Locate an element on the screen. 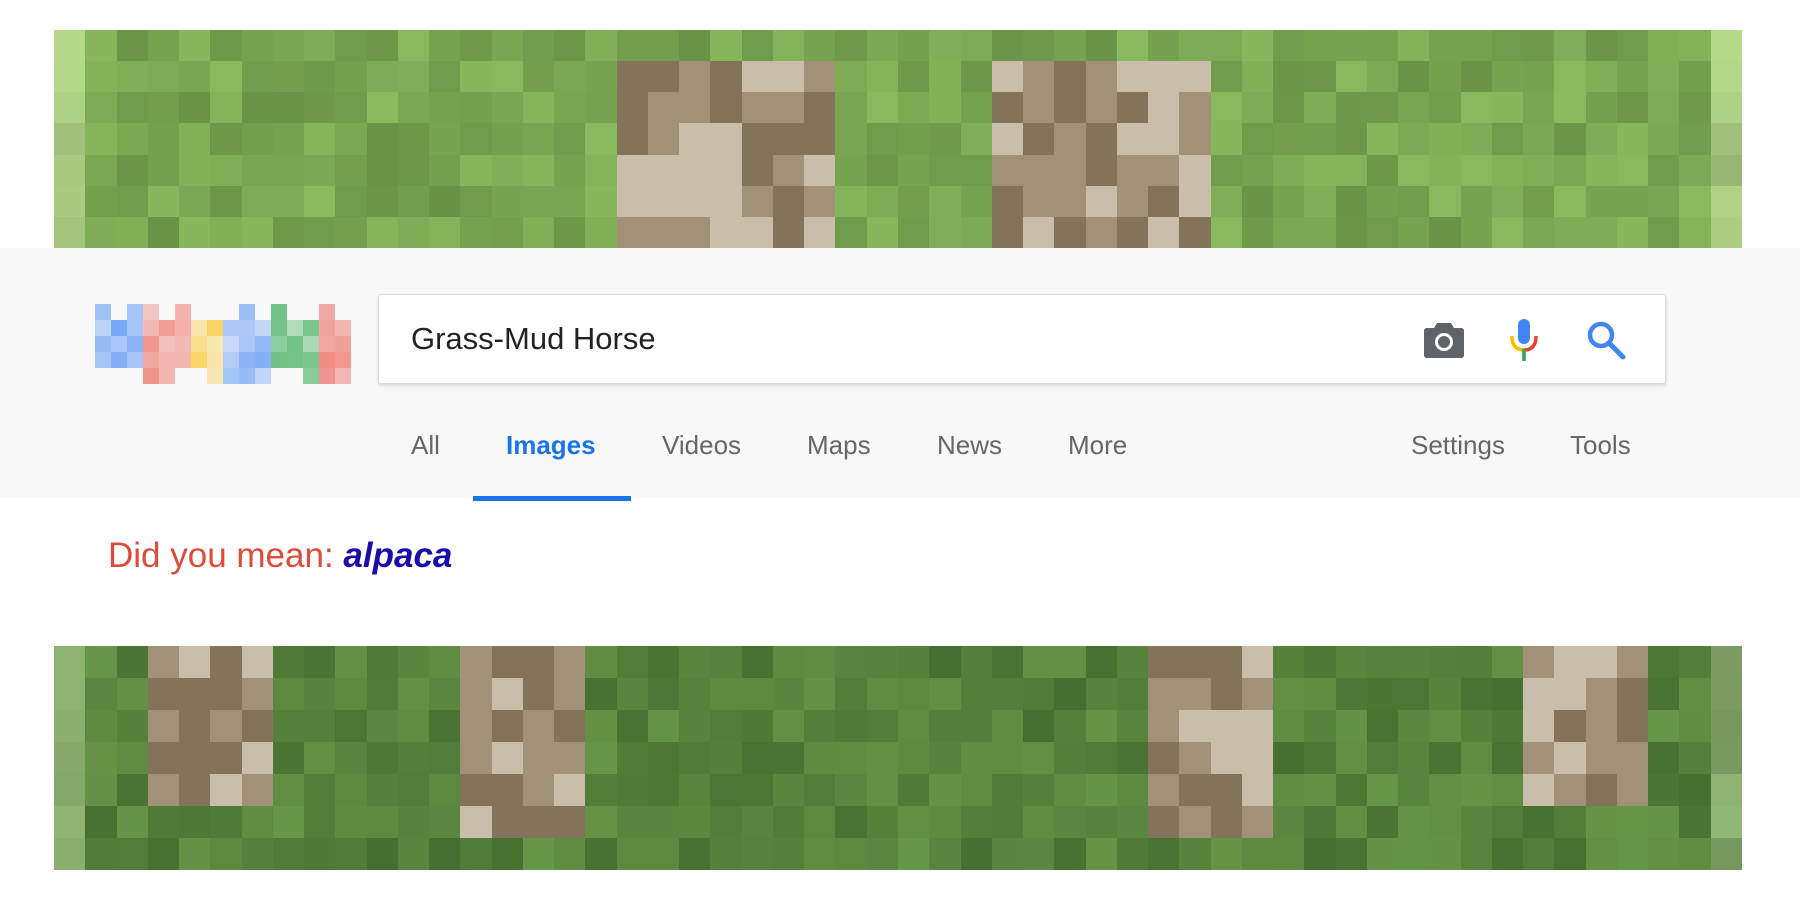 This screenshot has height=900, width=1800. search-input is located at coordinates (901, 339).